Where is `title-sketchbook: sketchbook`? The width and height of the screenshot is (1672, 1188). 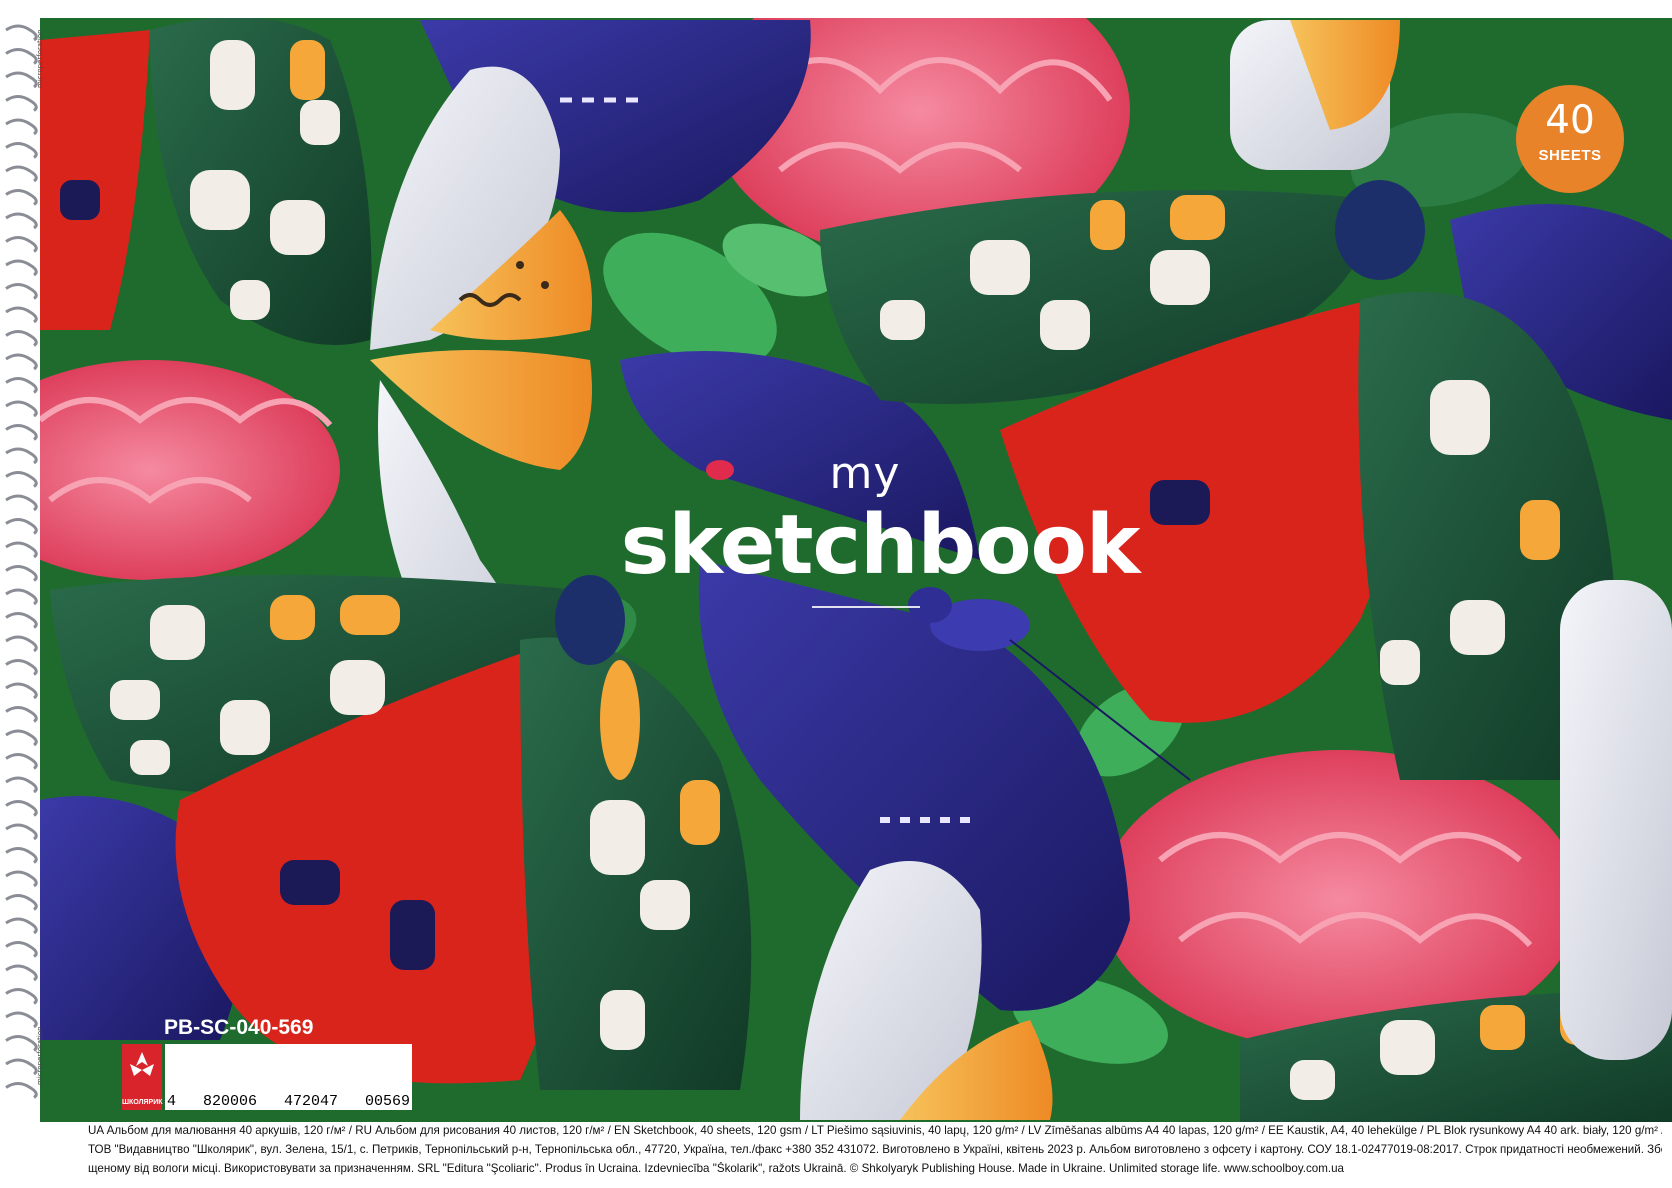 title-sketchbook: sketchbook is located at coordinates (880, 545).